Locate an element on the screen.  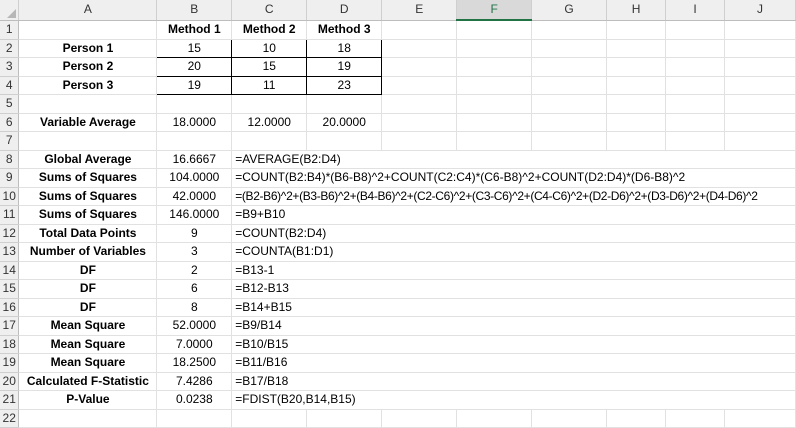
cell-c2: 10 is located at coordinates (269, 48).